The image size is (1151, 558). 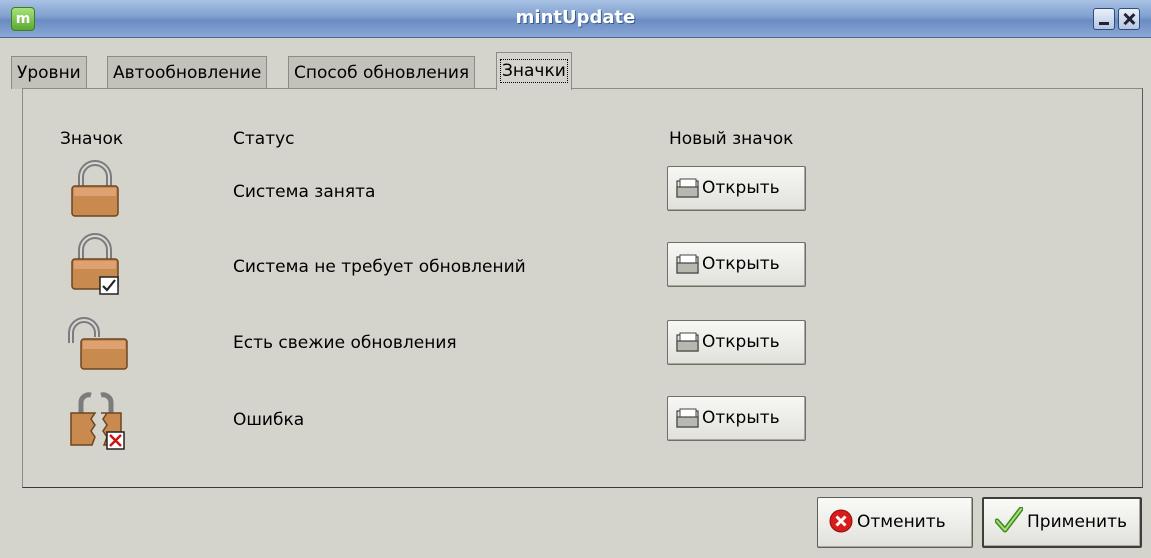 What do you see at coordinates (731, 139) in the screenshot?
I see `header-new-icon: Новый значок` at bounding box center [731, 139].